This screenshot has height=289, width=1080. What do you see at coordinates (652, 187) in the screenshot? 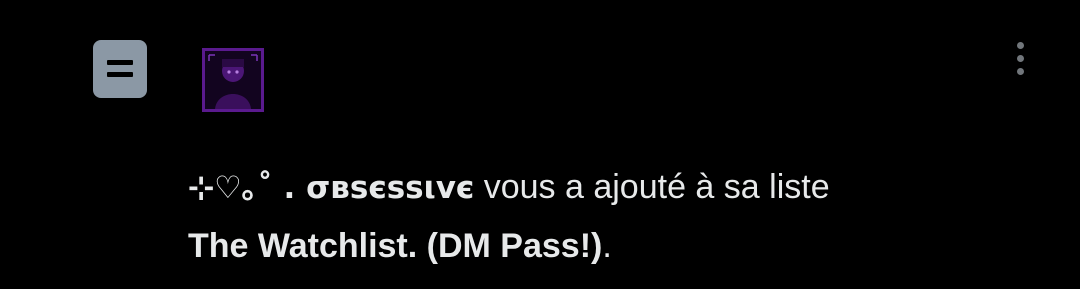
I see `action-text: vous a ajouté à sa liste` at bounding box center [652, 187].